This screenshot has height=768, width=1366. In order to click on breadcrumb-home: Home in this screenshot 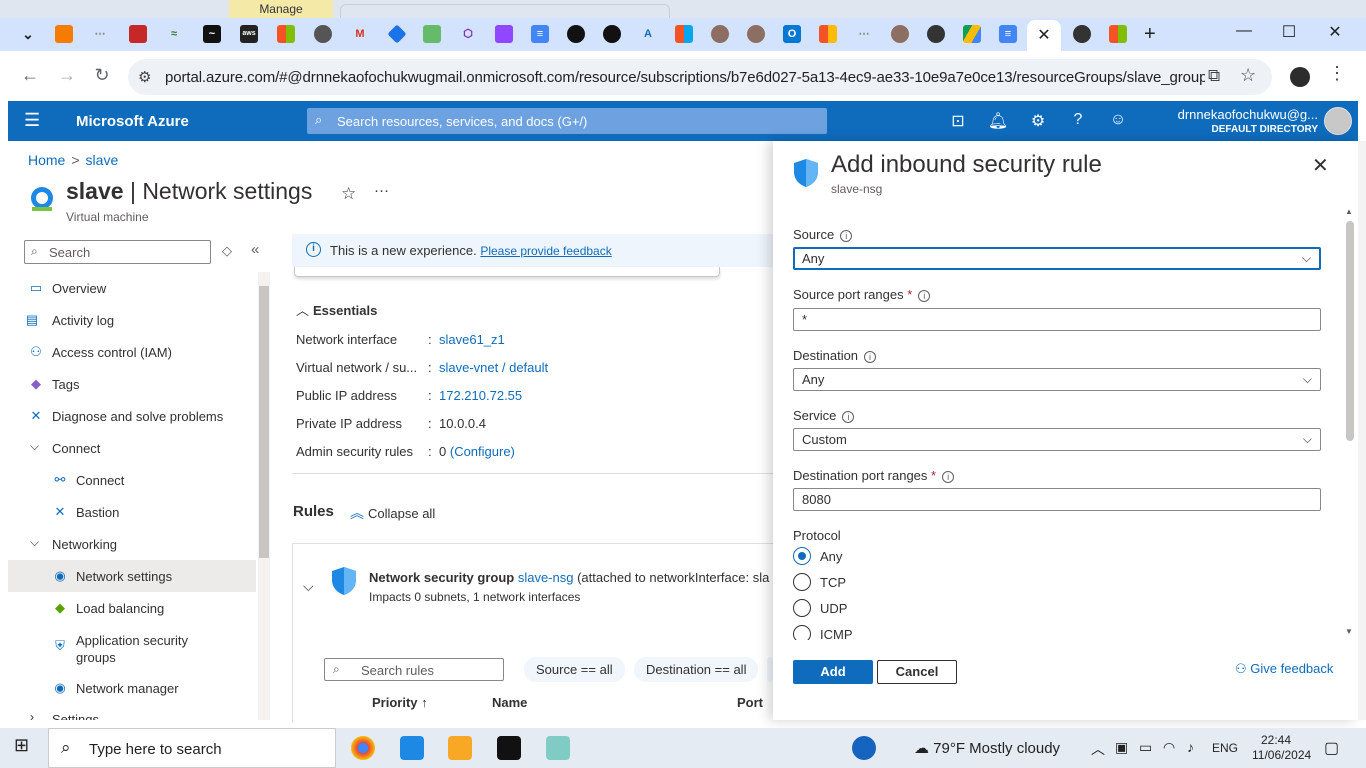, I will do `click(46, 160)`.